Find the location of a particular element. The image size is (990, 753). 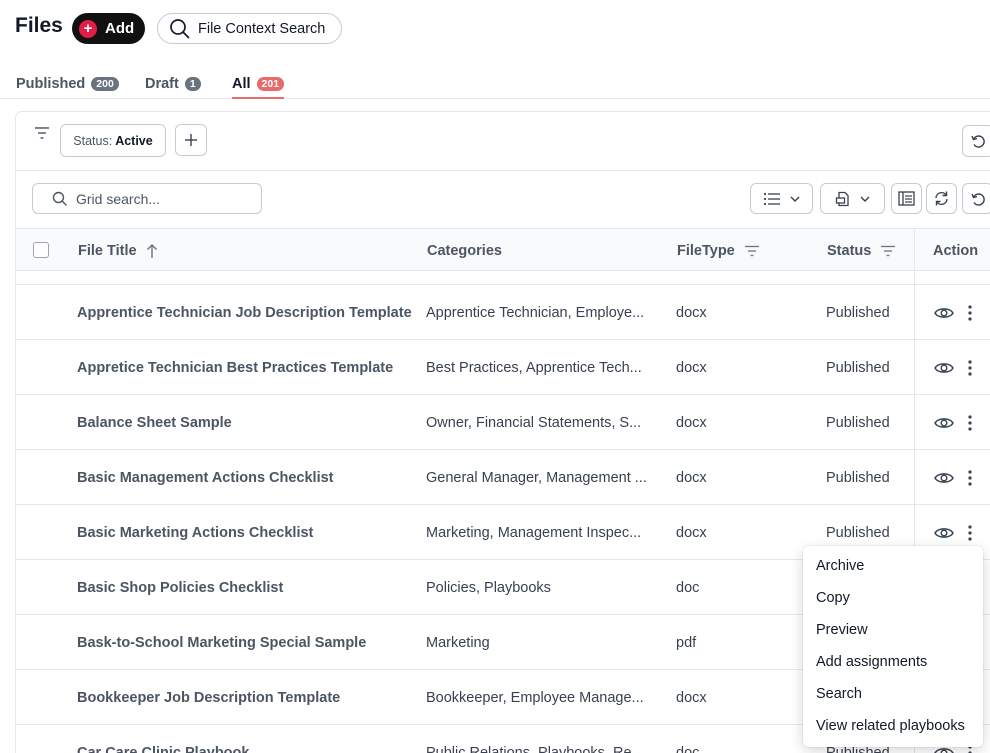

file-title-cell: Basic Management Actions Checklist is located at coordinates (247, 477).